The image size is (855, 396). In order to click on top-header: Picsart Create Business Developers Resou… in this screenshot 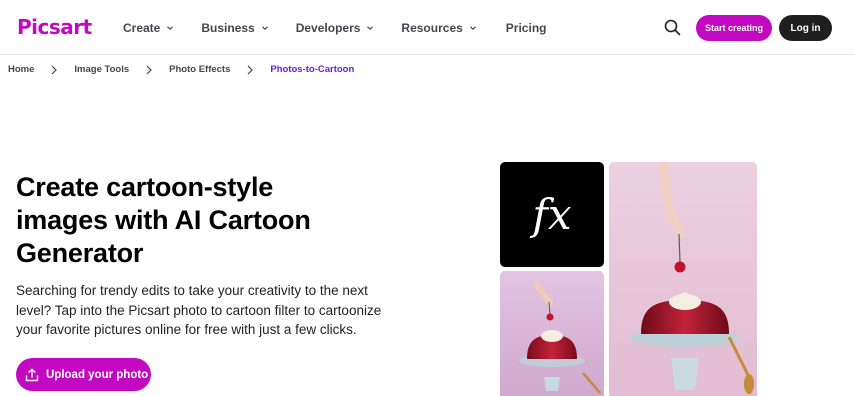, I will do `click(427, 27)`.